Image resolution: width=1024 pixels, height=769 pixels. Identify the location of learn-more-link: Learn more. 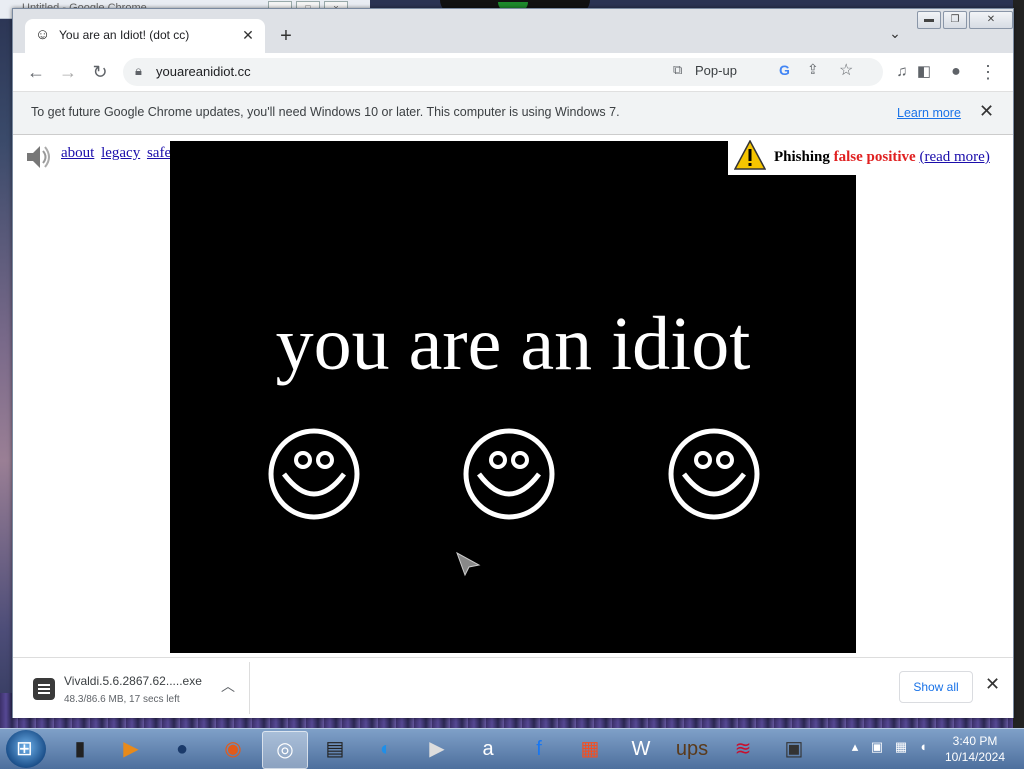
(929, 113).